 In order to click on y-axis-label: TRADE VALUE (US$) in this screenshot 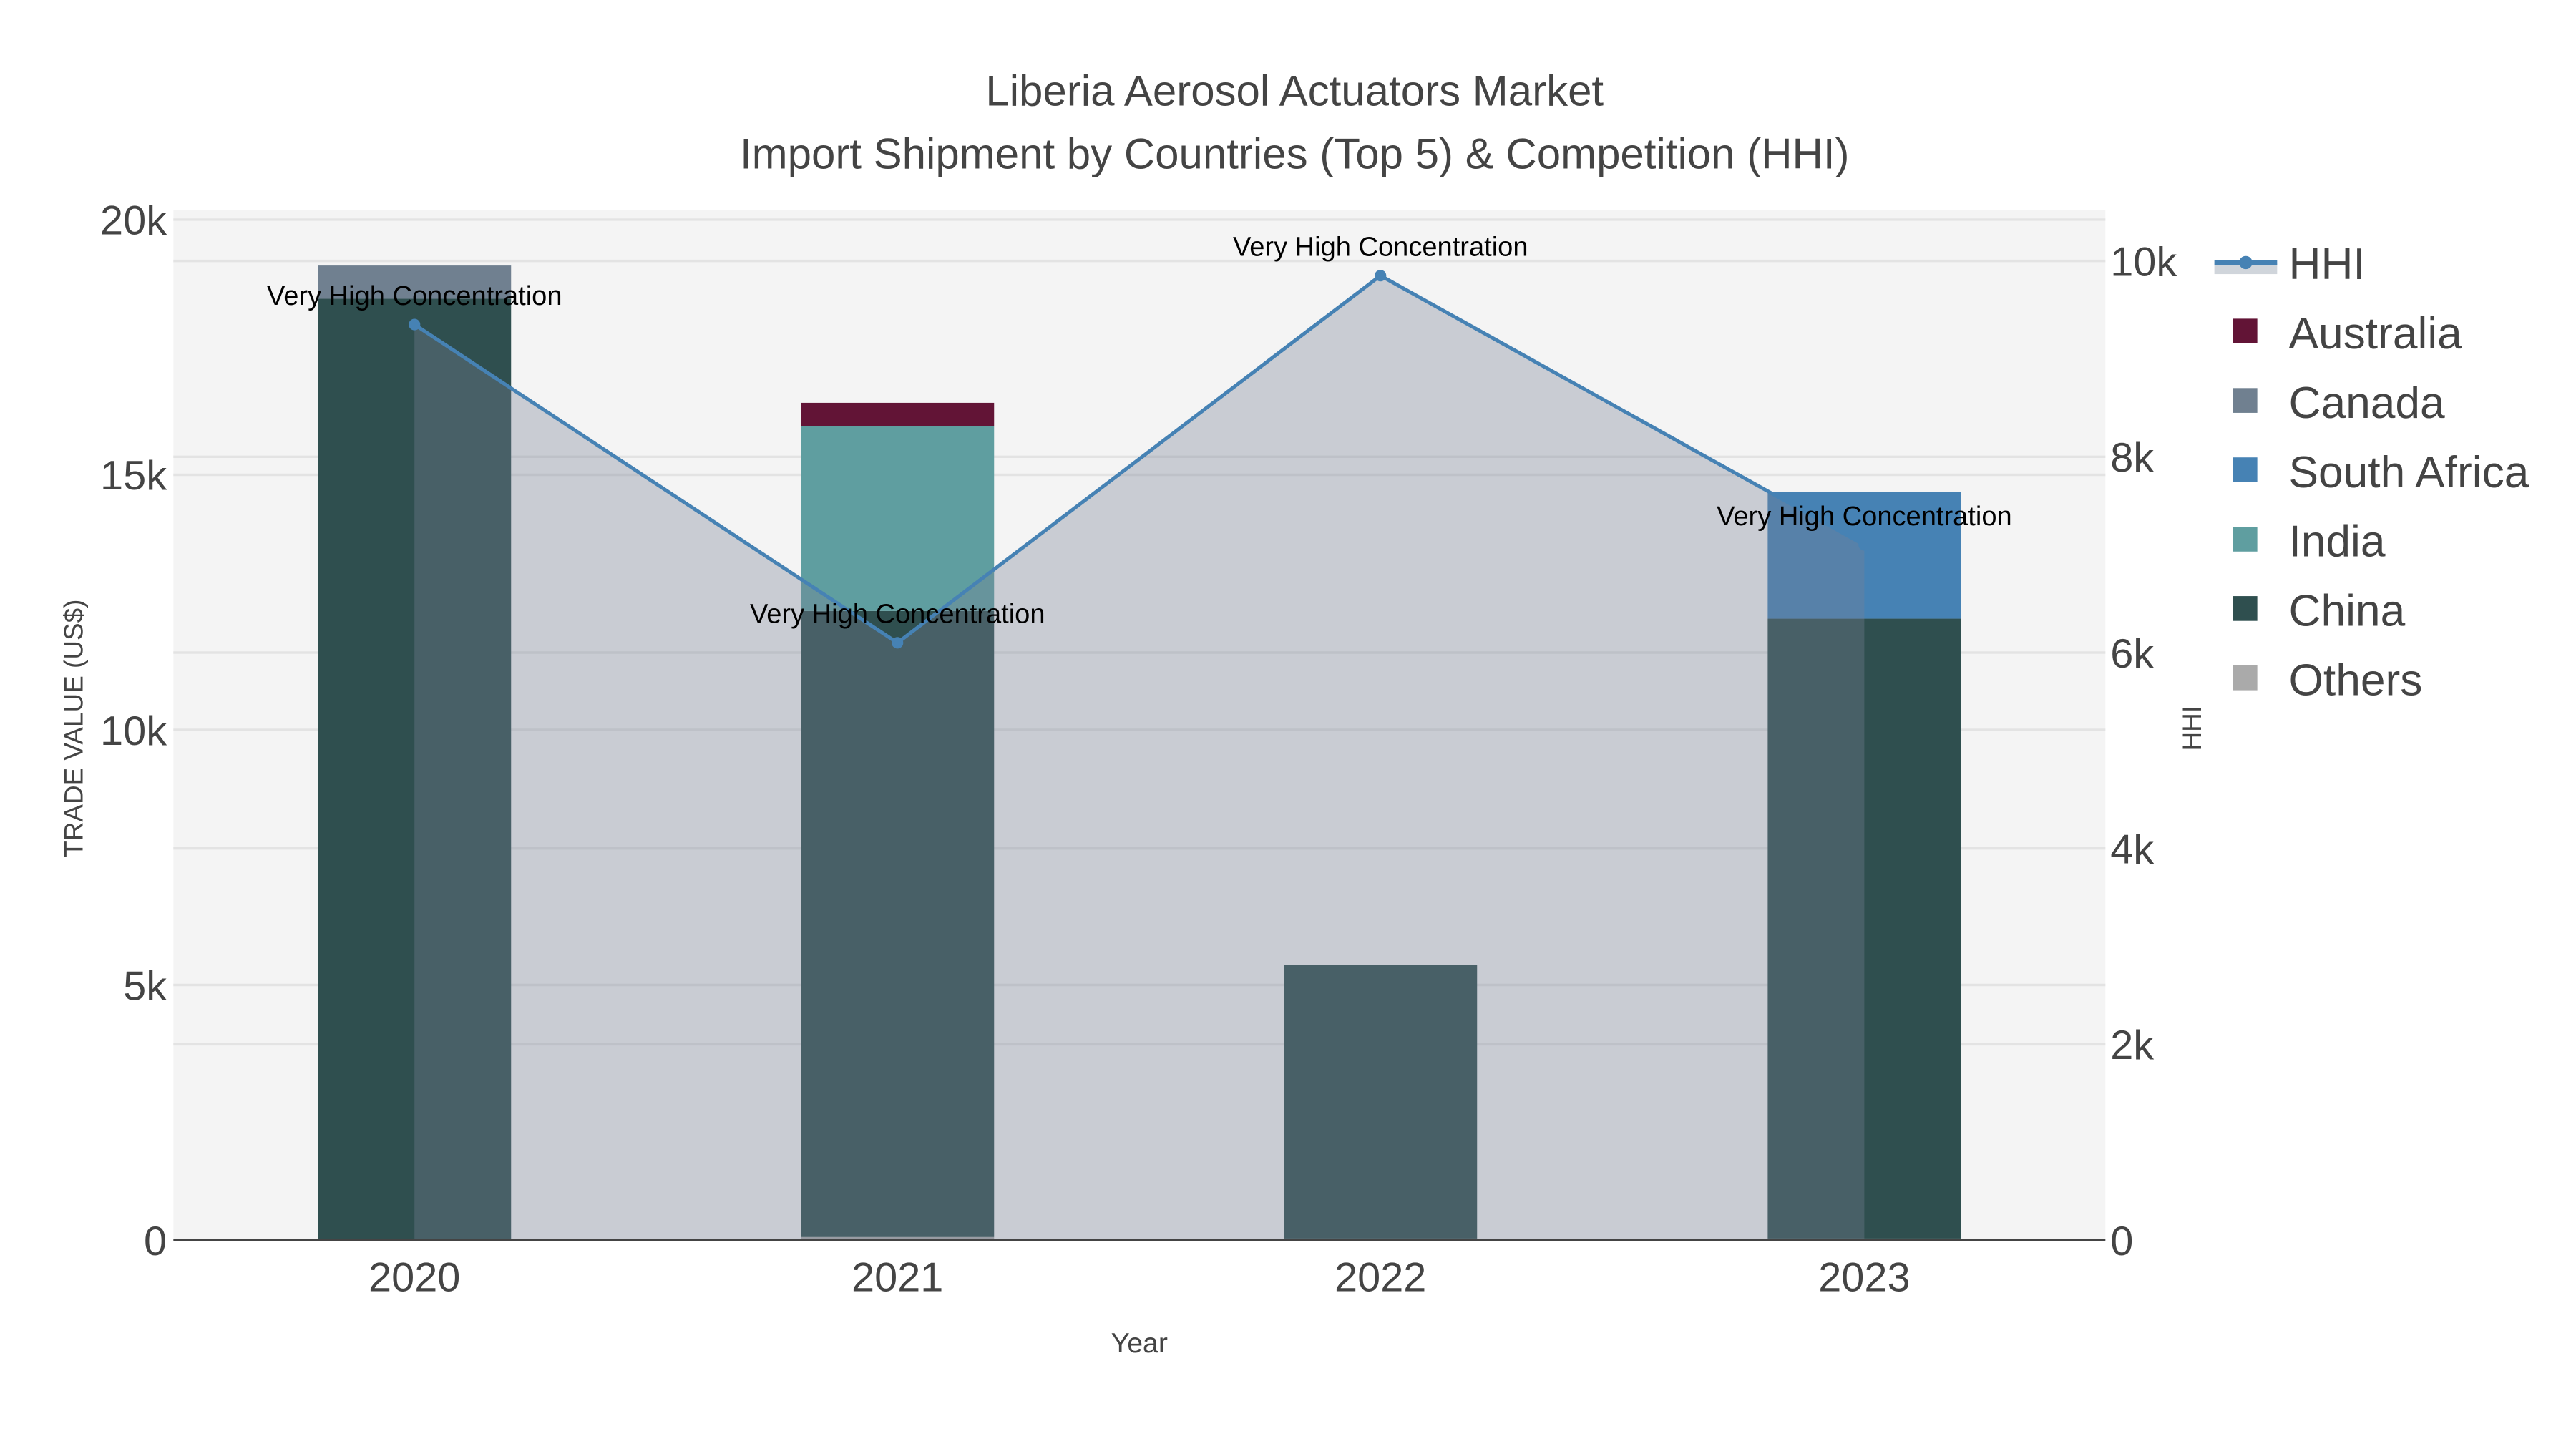, I will do `click(73, 728)`.